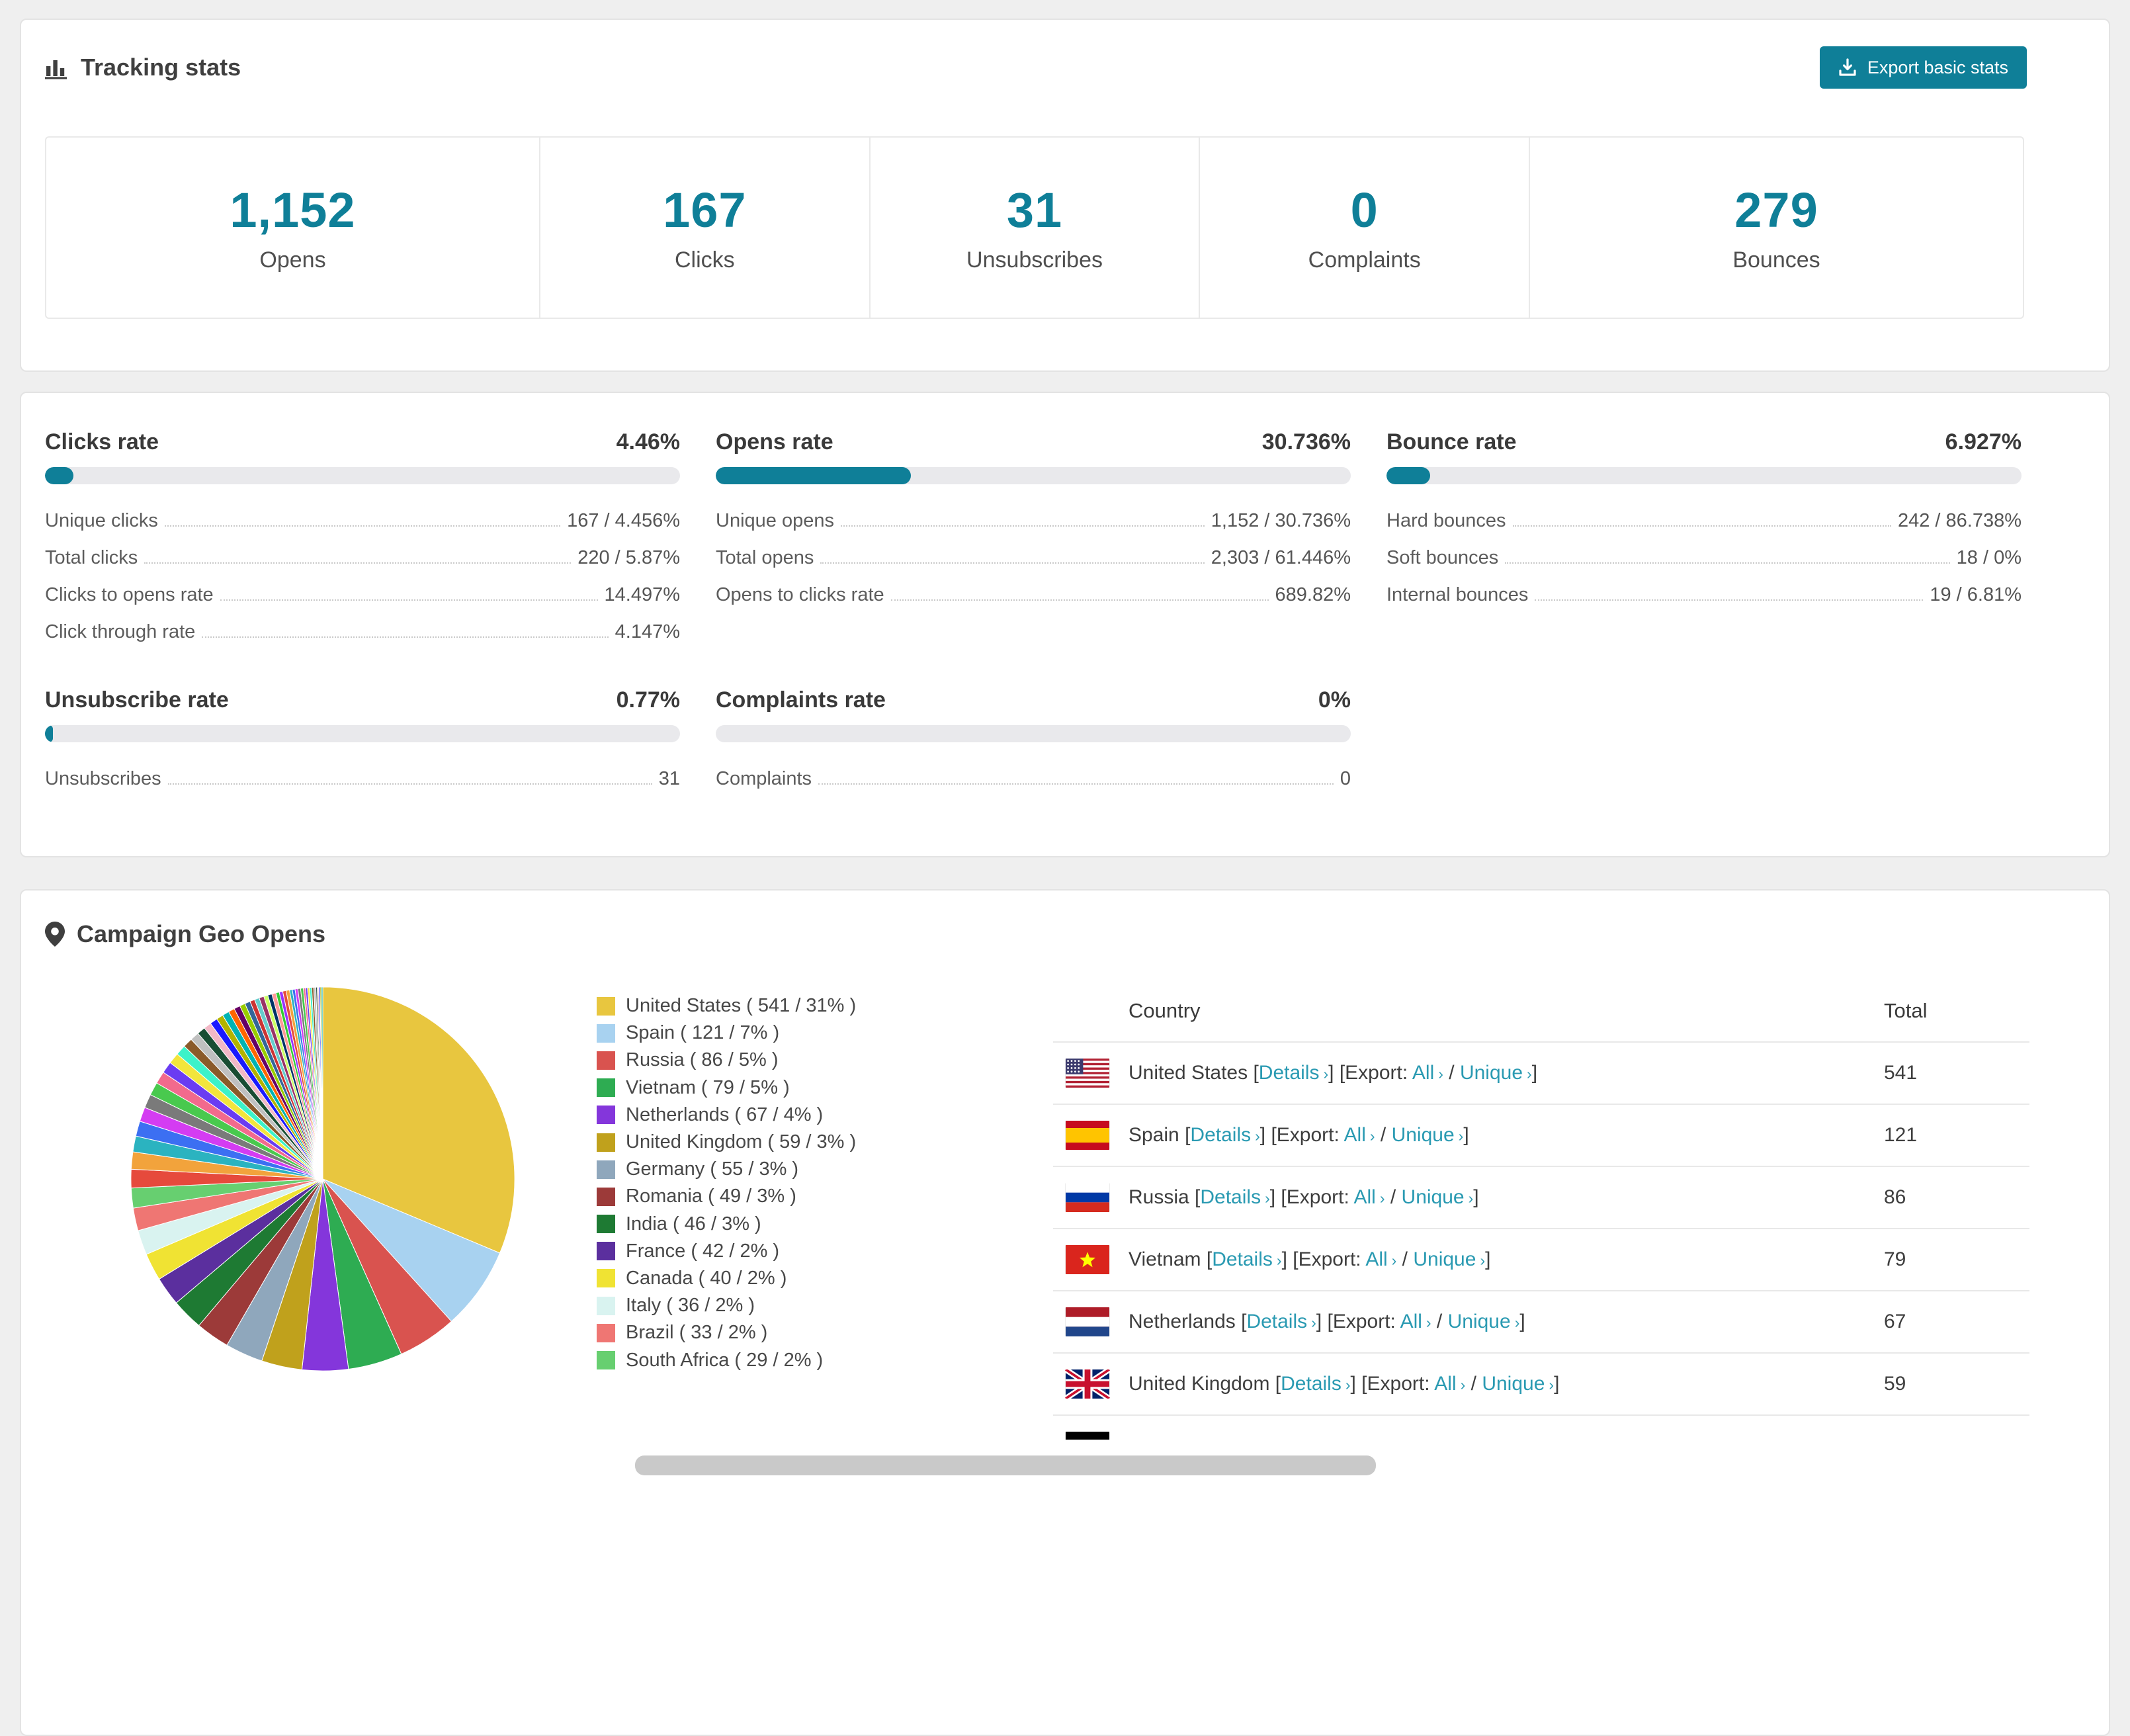 The height and width of the screenshot is (1736, 2130). I want to click on legend-item: Russia ( 86 / 5% ), so click(726, 1060).